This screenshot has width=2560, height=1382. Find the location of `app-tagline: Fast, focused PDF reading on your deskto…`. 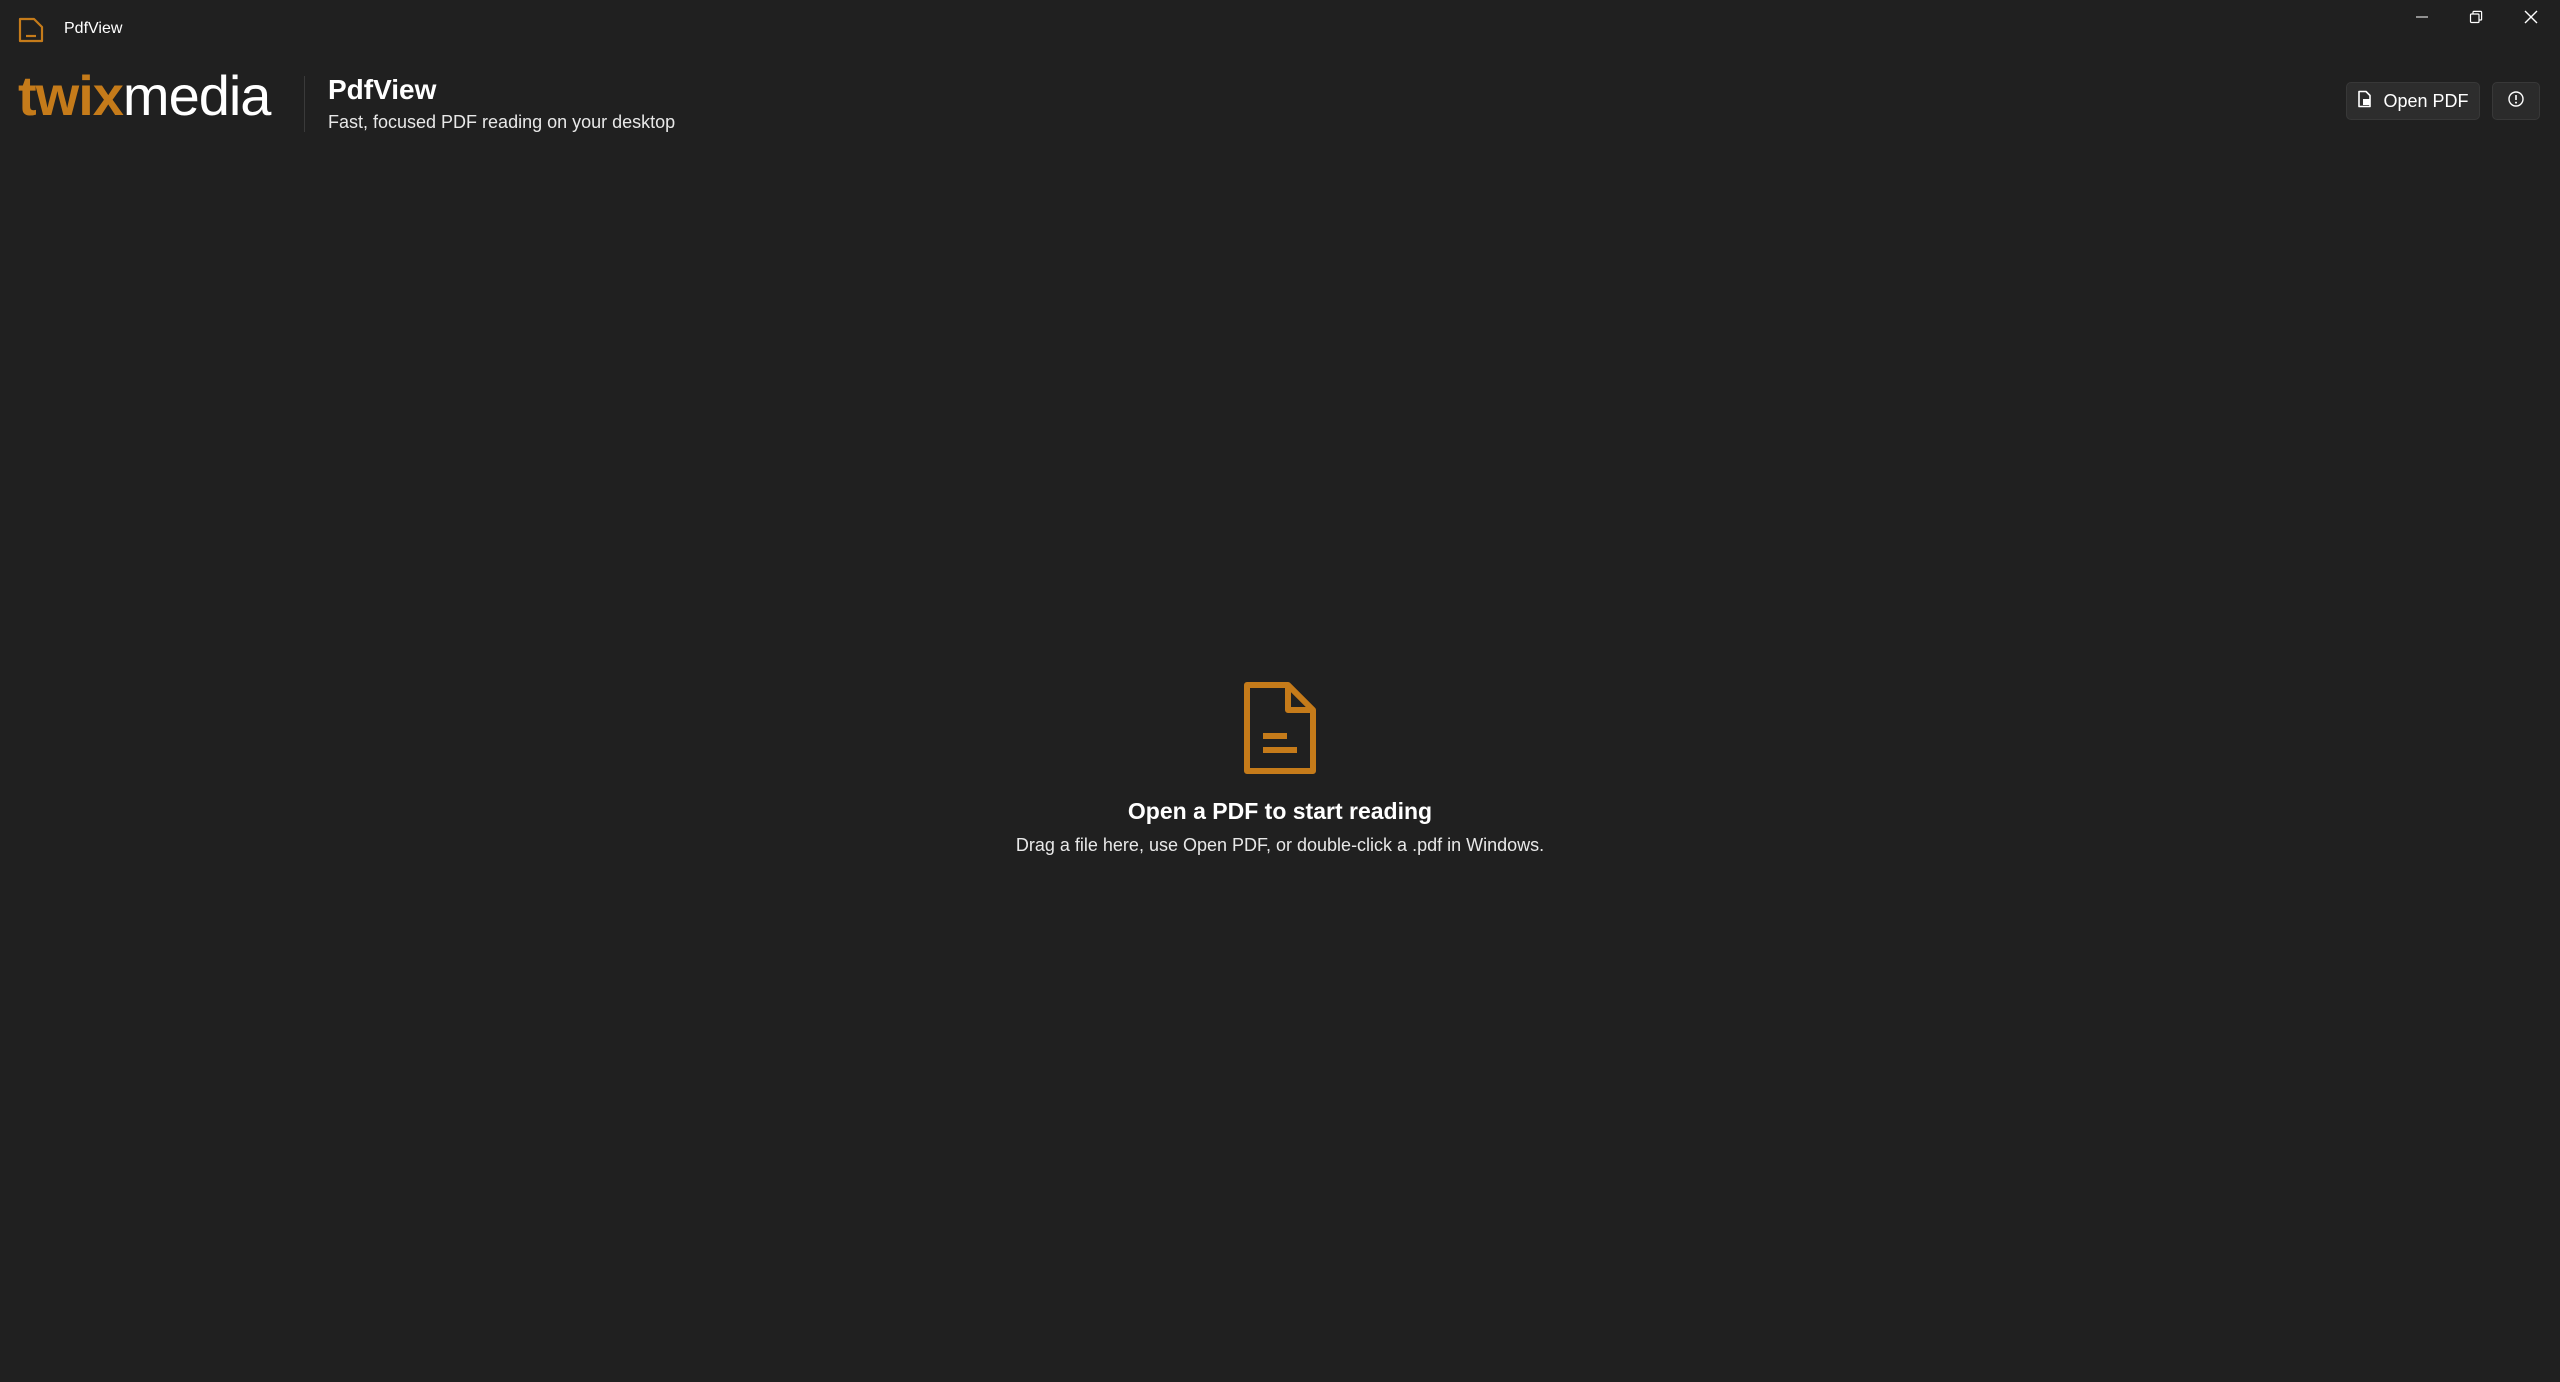

app-tagline: Fast, focused PDF reading on your deskto… is located at coordinates (502, 122).